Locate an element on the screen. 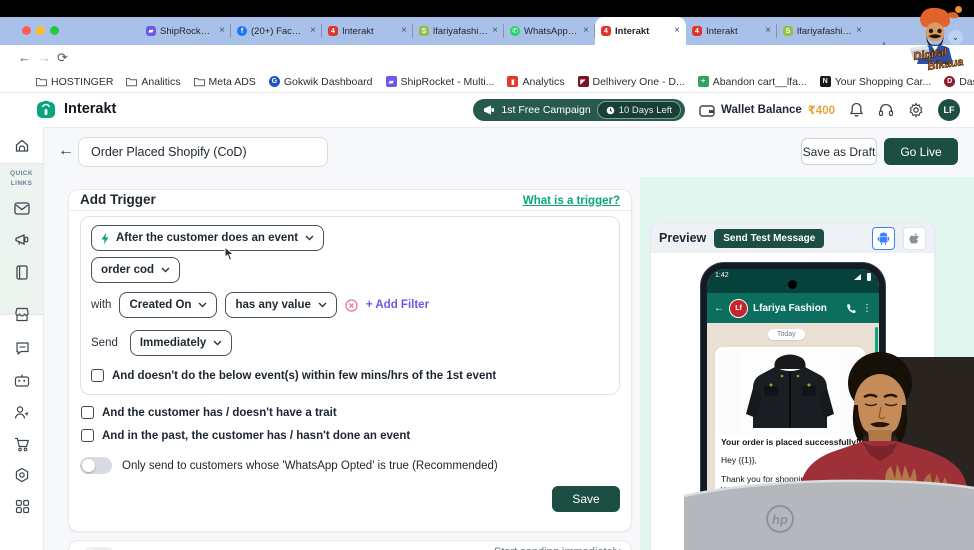 The image size is (974, 550). quick-links-label: QUICK LINKS is located at coordinates (21, 178).